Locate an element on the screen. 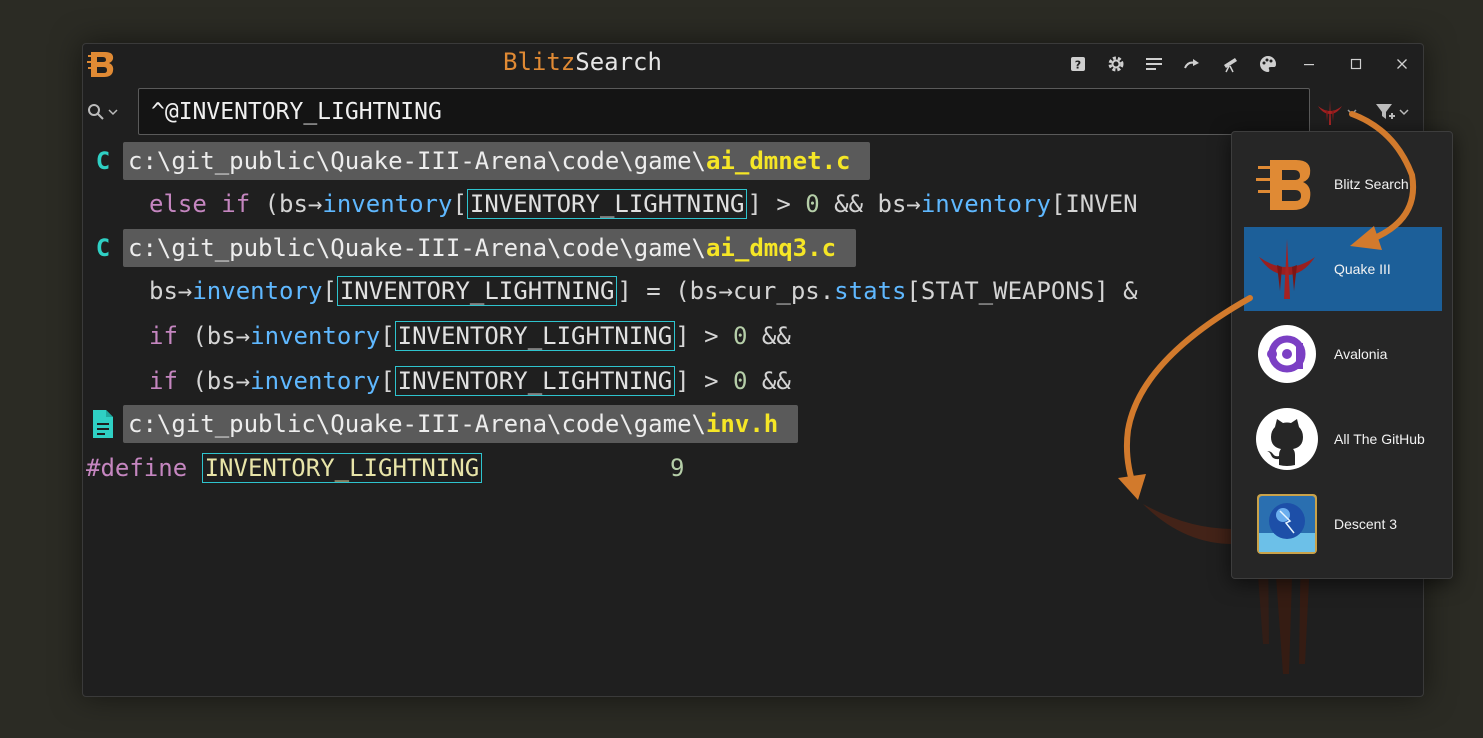 Image resolution: width=1483 pixels, height=738 pixels. project-selector-button is located at coordinates (1339, 112).